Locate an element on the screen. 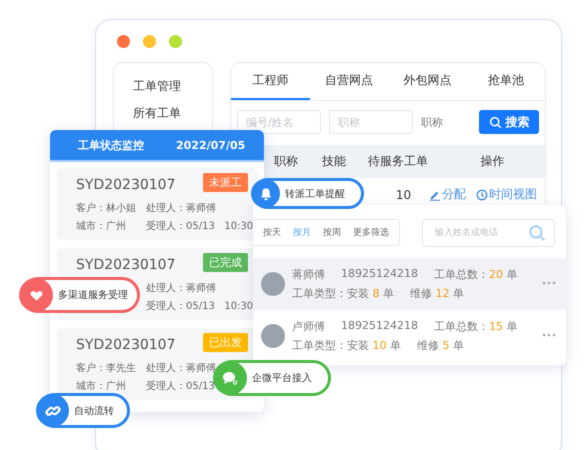  monitor-date: 2022/07/05 is located at coordinates (211, 145).